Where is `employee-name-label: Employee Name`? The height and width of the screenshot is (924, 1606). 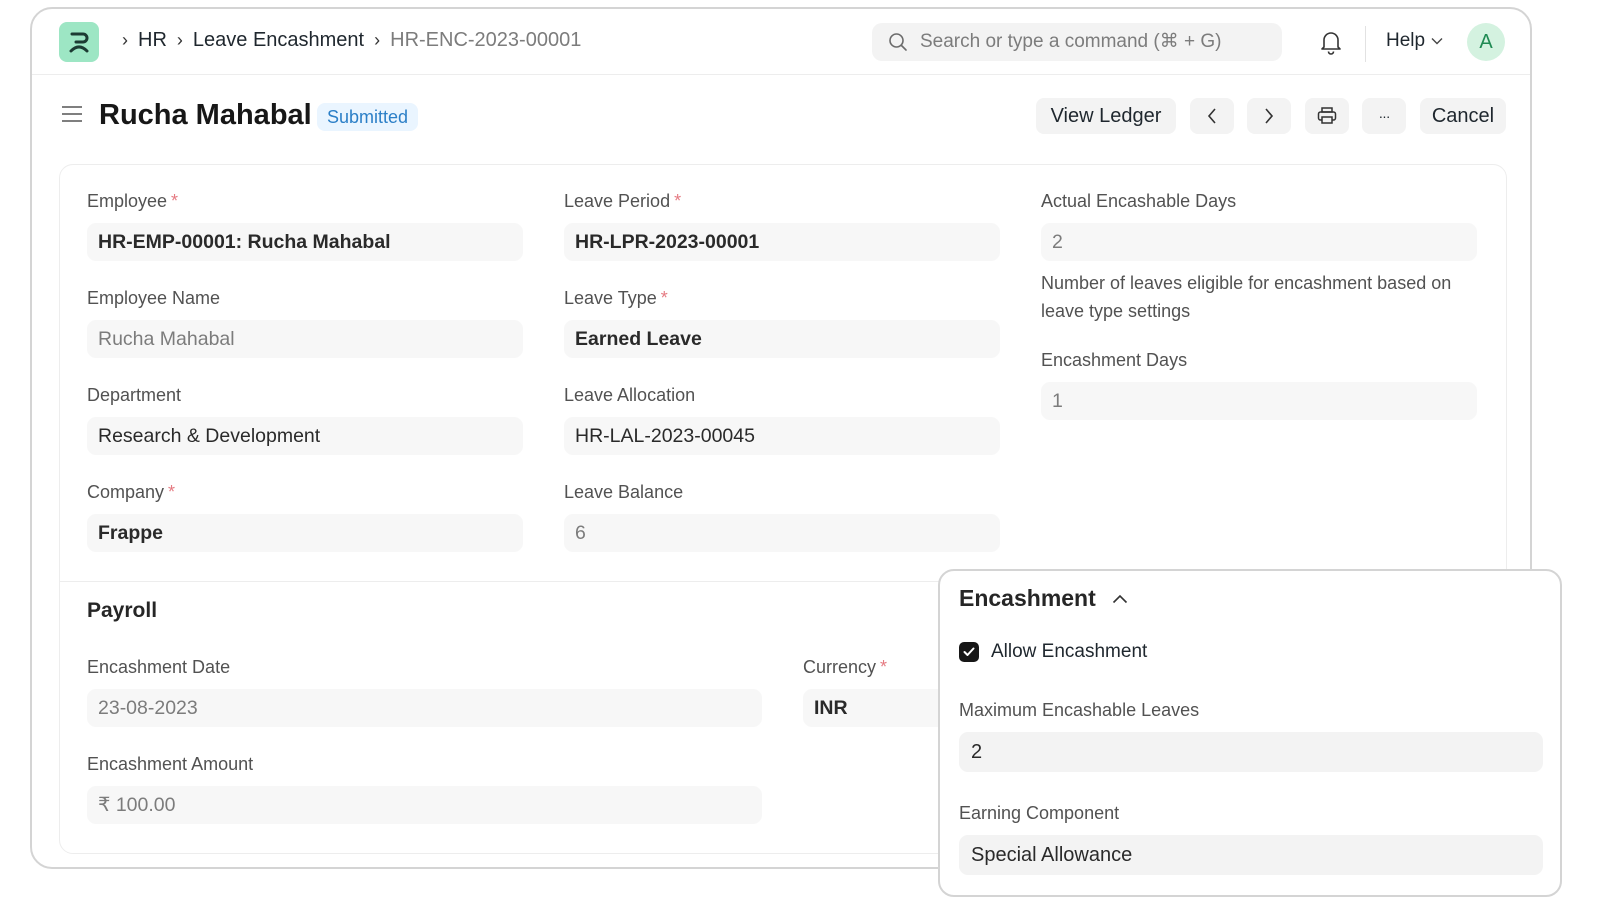 employee-name-label: Employee Name is located at coordinates (154, 298).